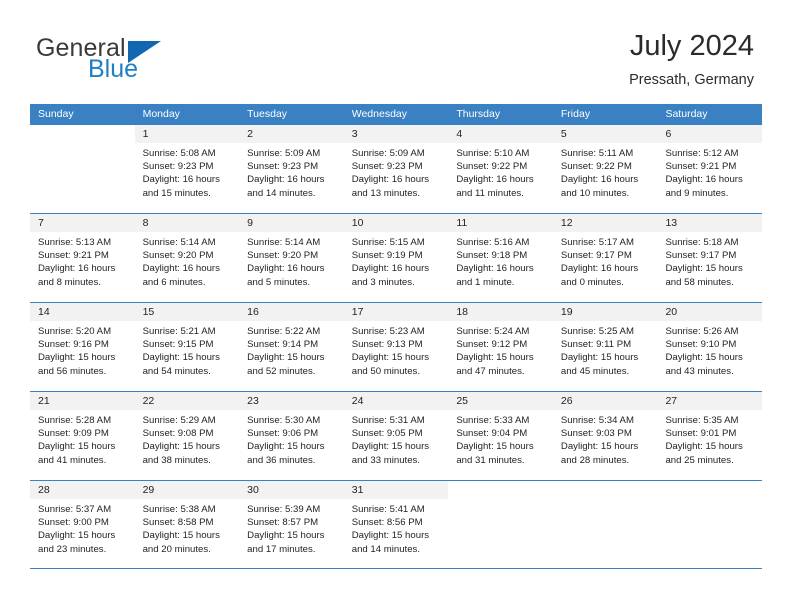  Describe the element at coordinates (490, 193) in the screenshot. I see `daylight-text-line2: and 11 minutes.` at that location.